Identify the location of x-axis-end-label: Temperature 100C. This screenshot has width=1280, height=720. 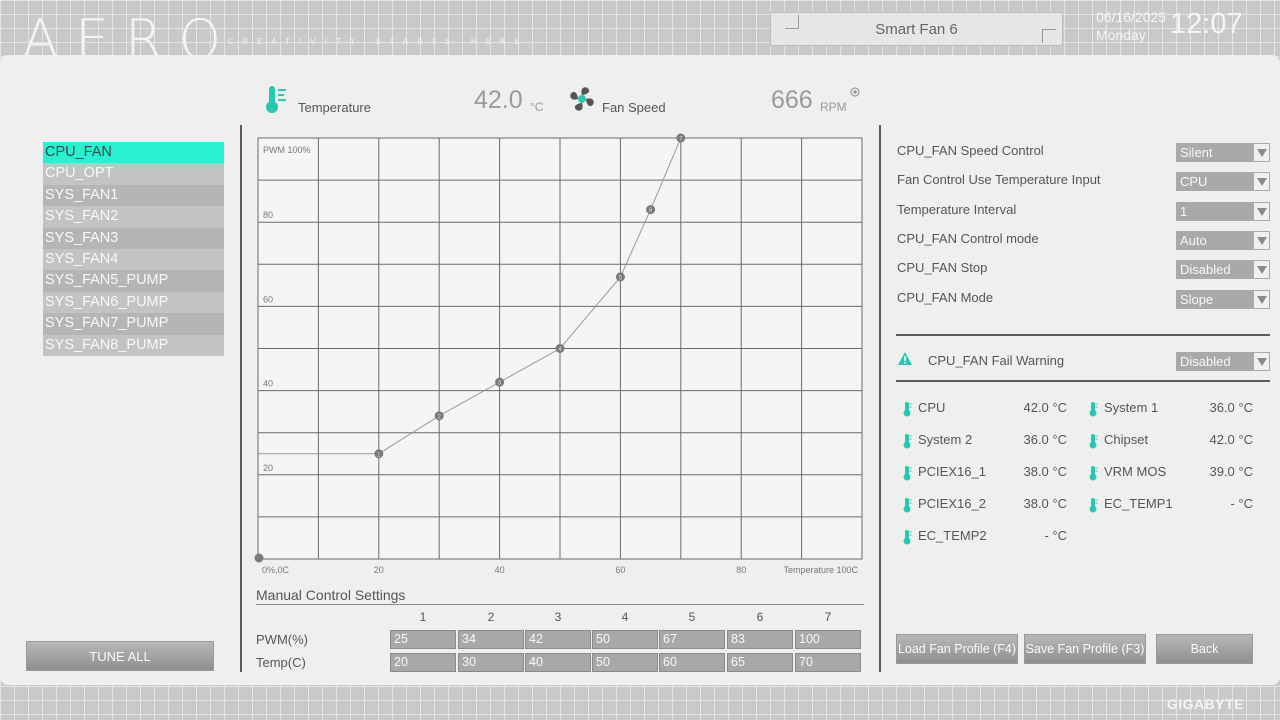
(820, 570).